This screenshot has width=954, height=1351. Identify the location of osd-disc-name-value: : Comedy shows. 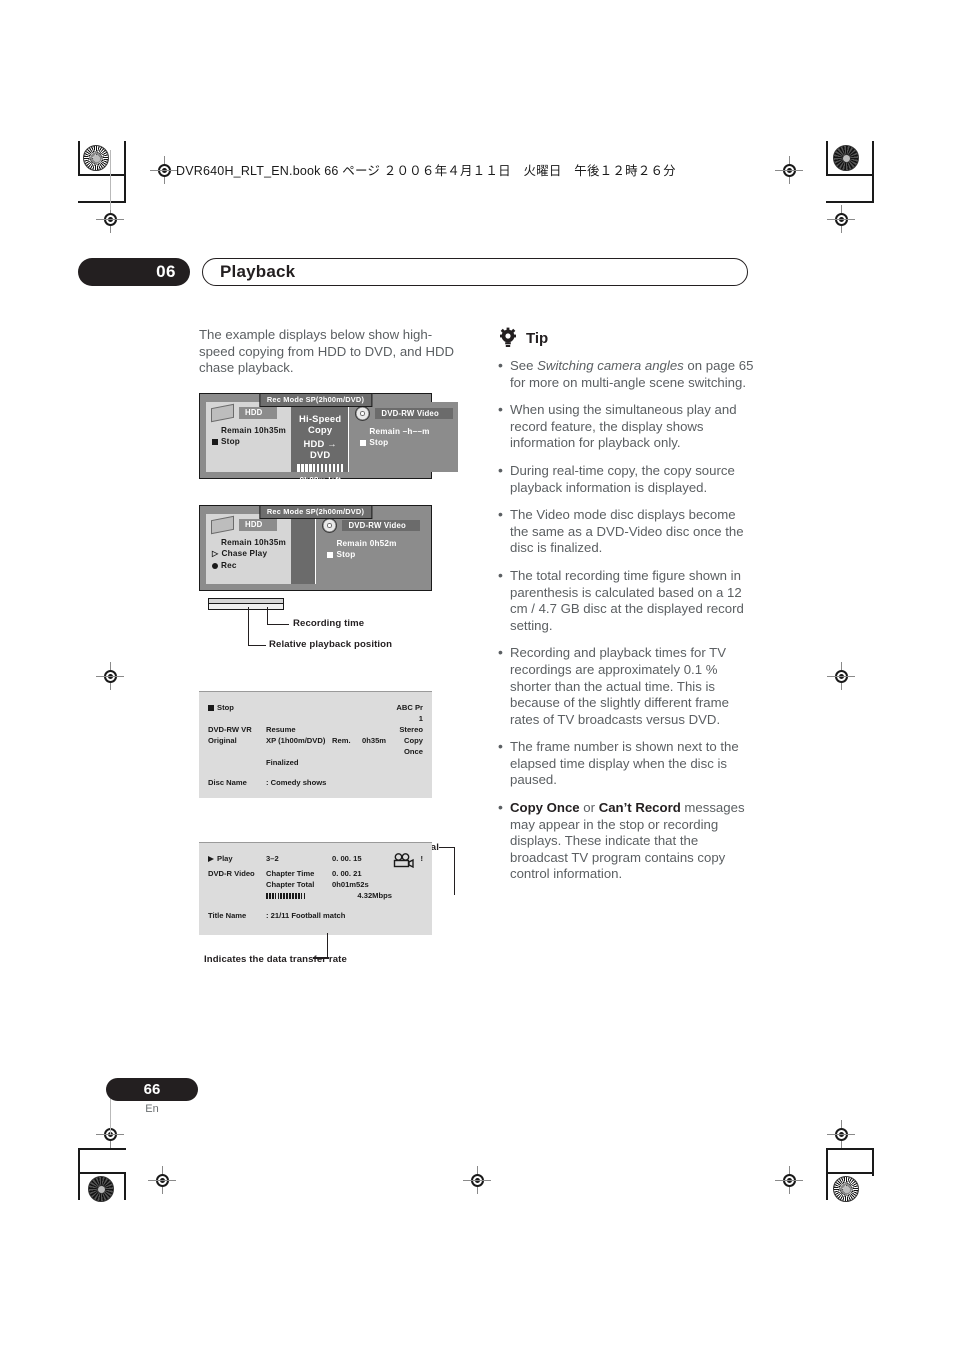
(296, 782).